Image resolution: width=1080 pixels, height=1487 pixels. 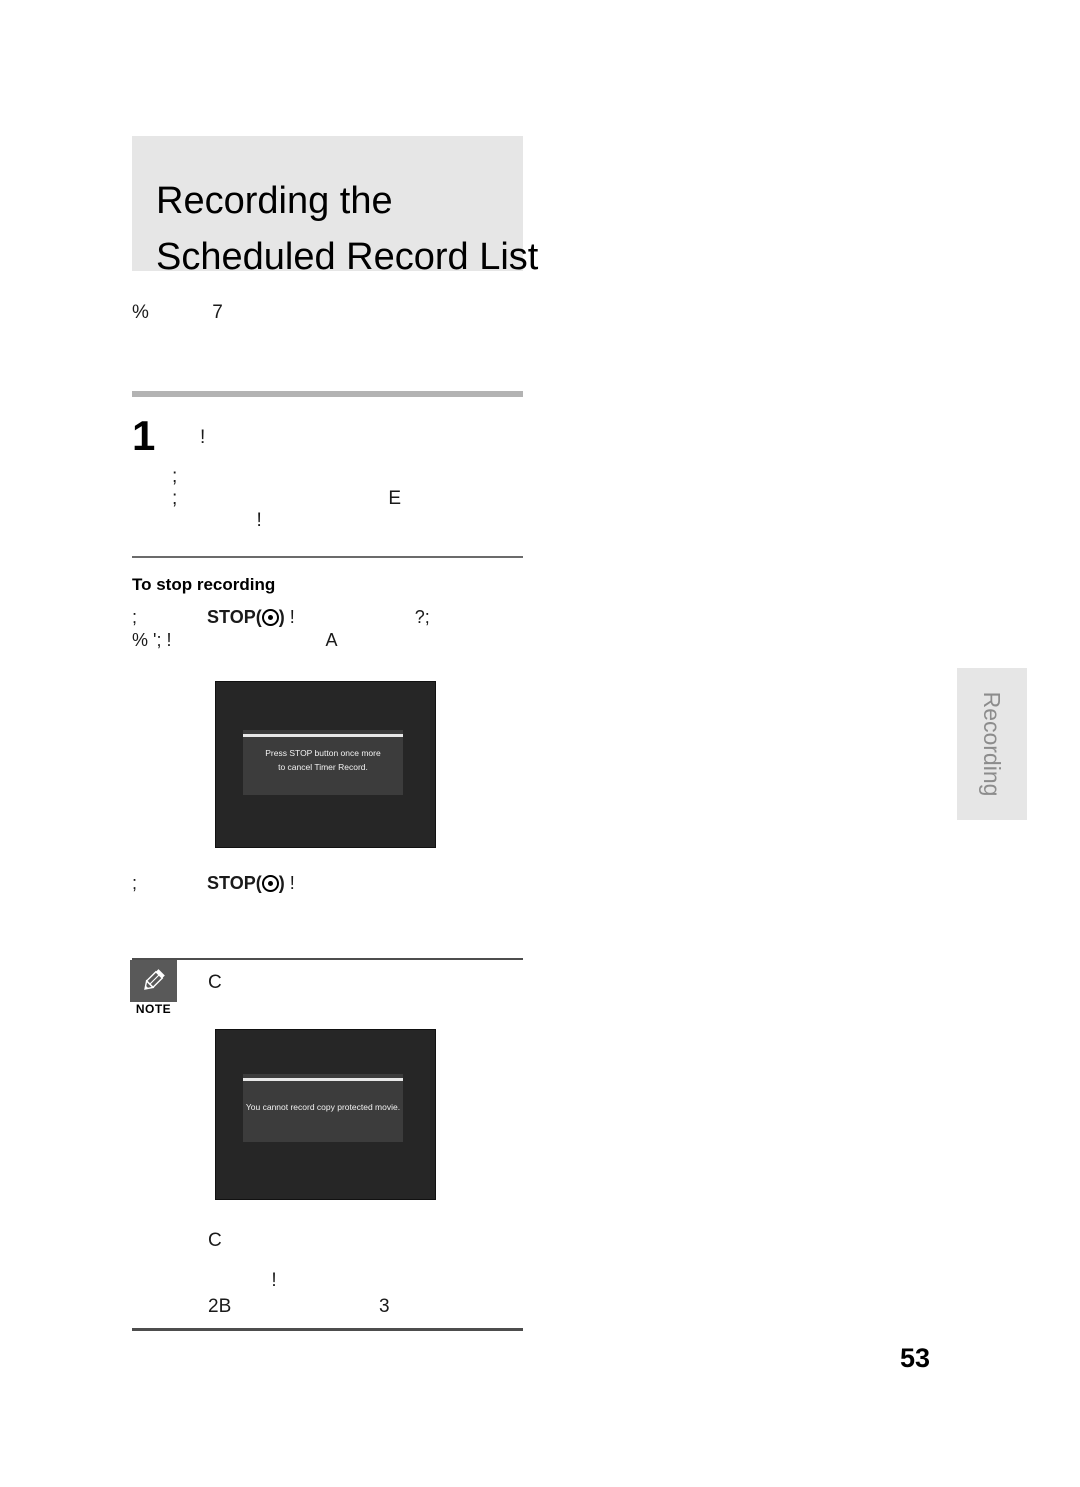 I want to click on step-1-text: !, so click(x=203, y=437).